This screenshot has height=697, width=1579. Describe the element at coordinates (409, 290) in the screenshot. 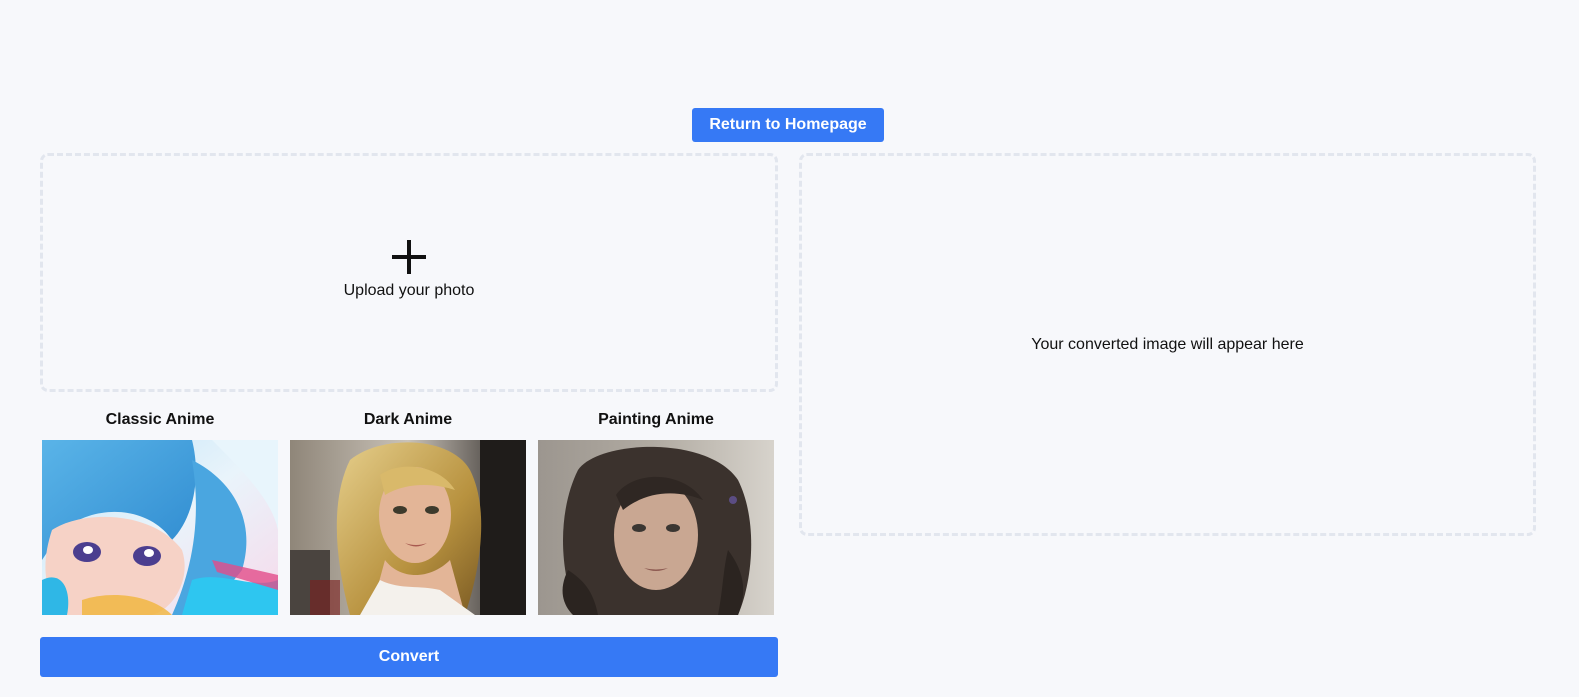

I see `upload-label: Upload your photo` at that location.